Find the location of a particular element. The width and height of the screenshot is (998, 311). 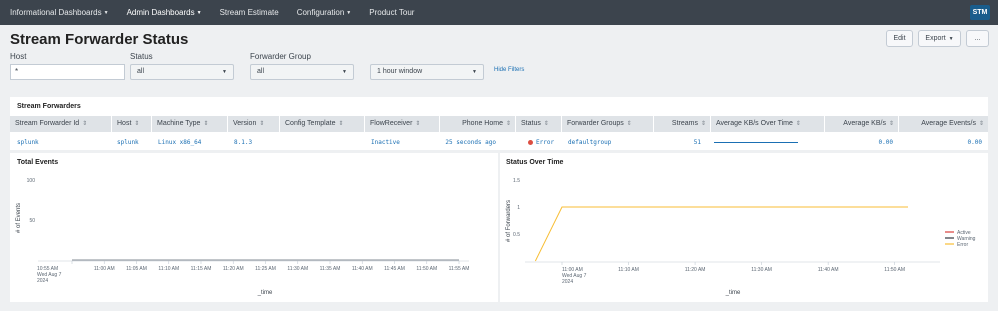

x-tick-label: 11:10 AM is located at coordinates (168, 269).